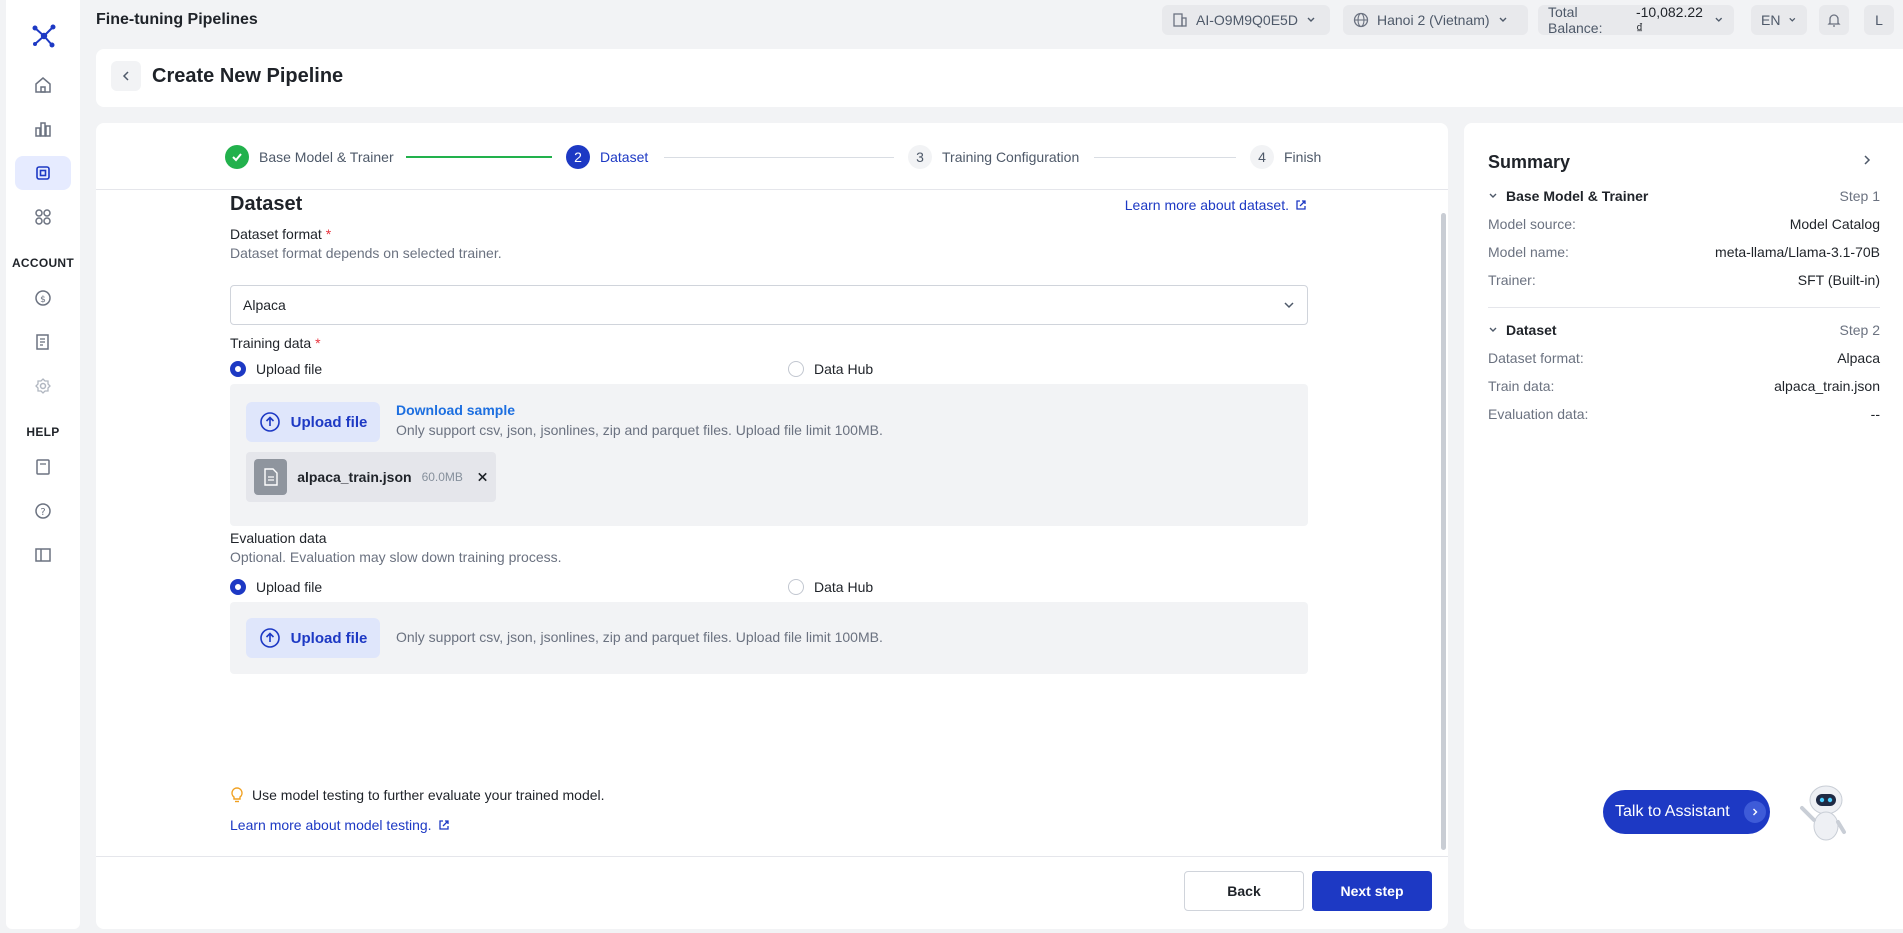 This screenshot has height=933, width=1903. I want to click on step-training-config: 3 Training Configuration, so click(993, 157).